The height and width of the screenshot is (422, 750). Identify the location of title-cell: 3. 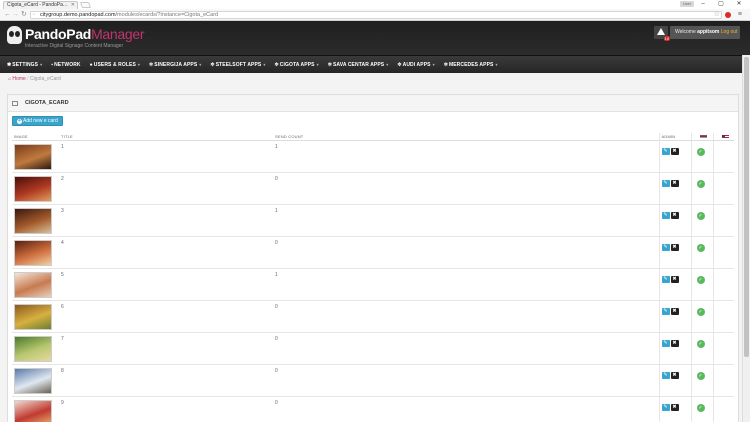
(166, 220).